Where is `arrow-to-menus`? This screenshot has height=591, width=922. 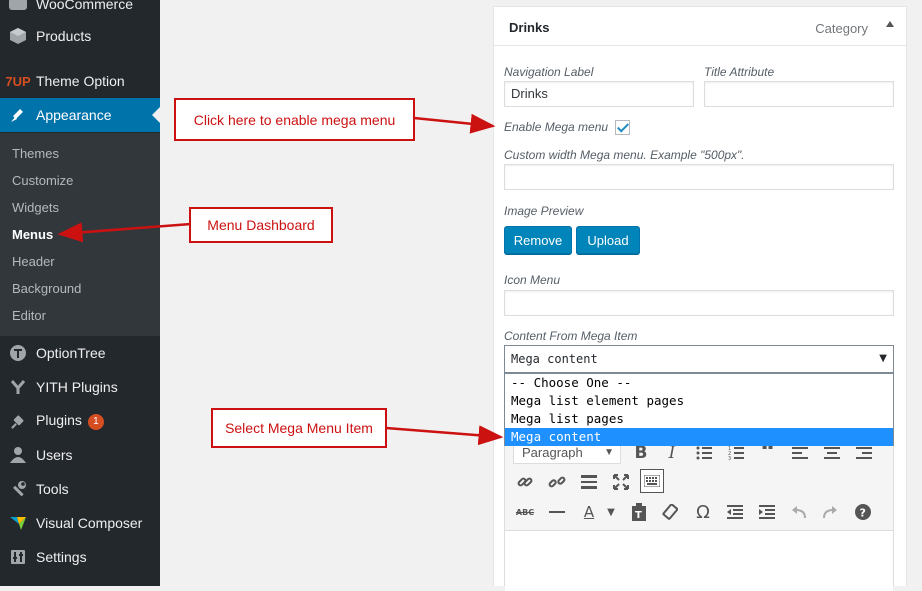 arrow-to-menus is located at coordinates (124, 232).